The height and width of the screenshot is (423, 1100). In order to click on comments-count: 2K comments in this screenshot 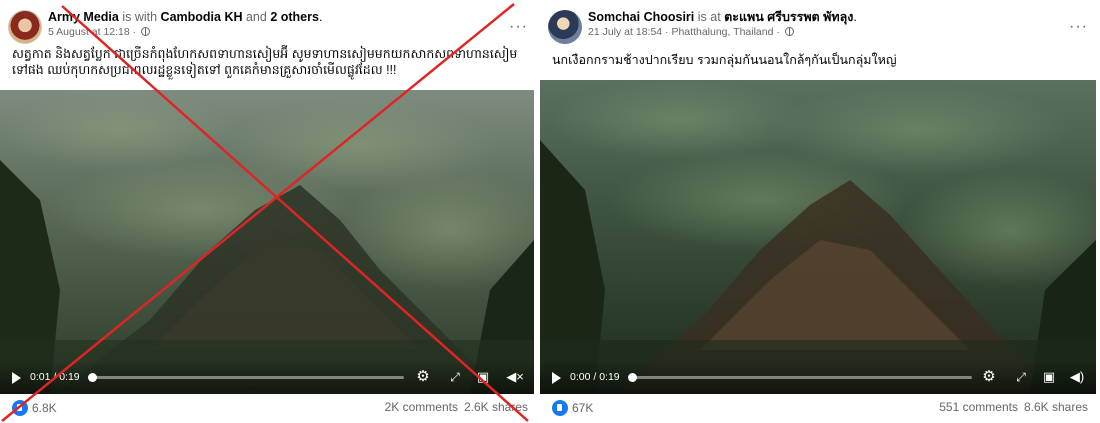, I will do `click(421, 407)`.